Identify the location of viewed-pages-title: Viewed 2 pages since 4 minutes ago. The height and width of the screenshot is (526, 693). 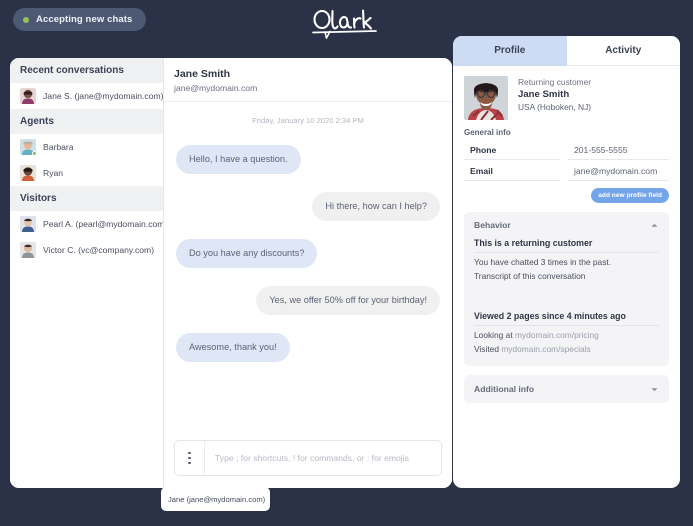
(566, 318).